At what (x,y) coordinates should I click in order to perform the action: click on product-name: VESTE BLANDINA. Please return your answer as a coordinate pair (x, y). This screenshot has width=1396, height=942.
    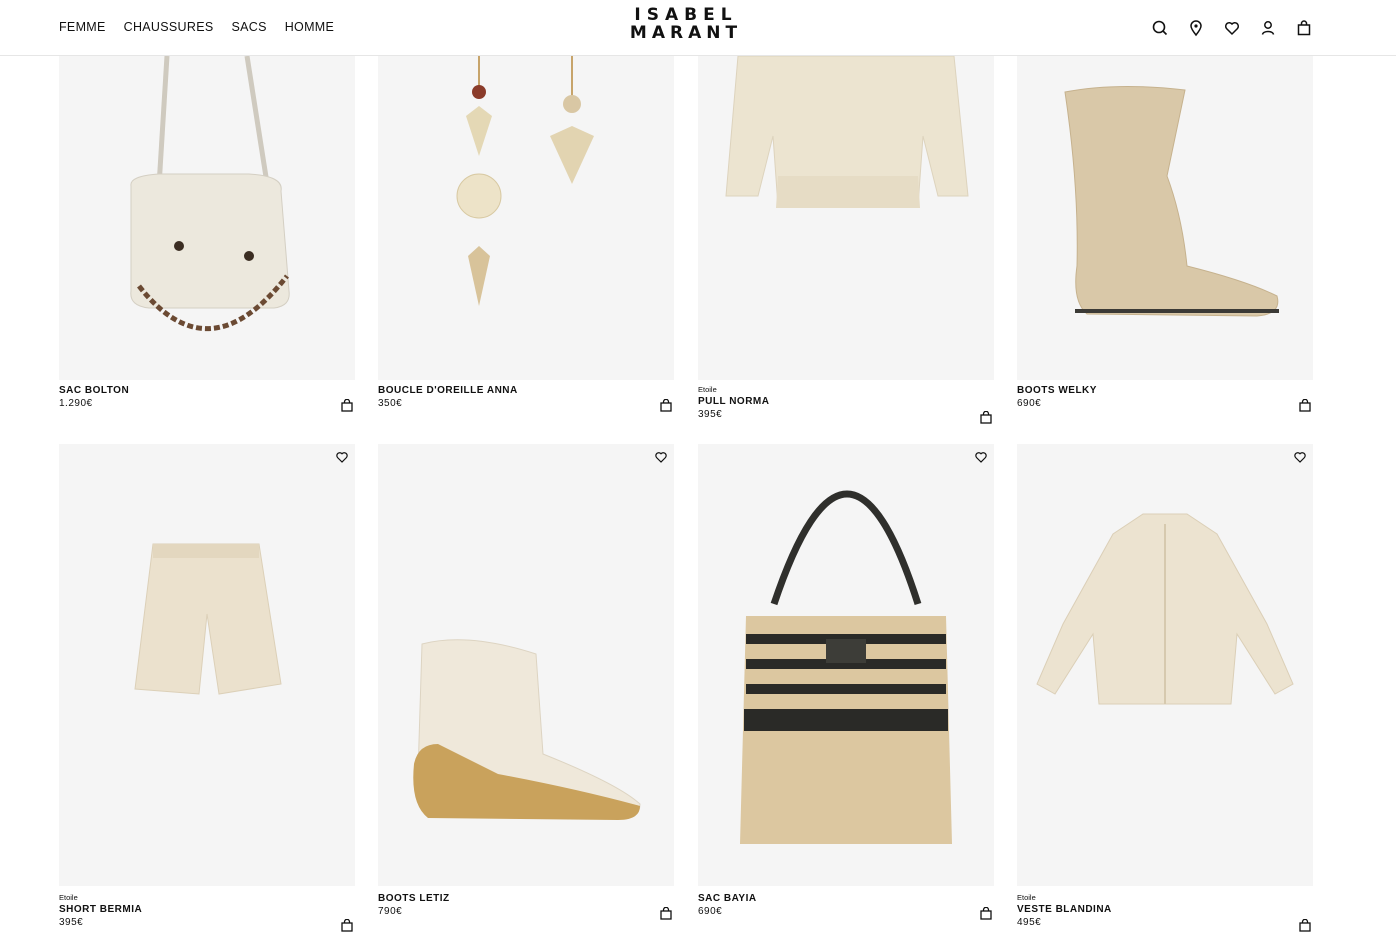
    Looking at the image, I should click on (1165, 909).